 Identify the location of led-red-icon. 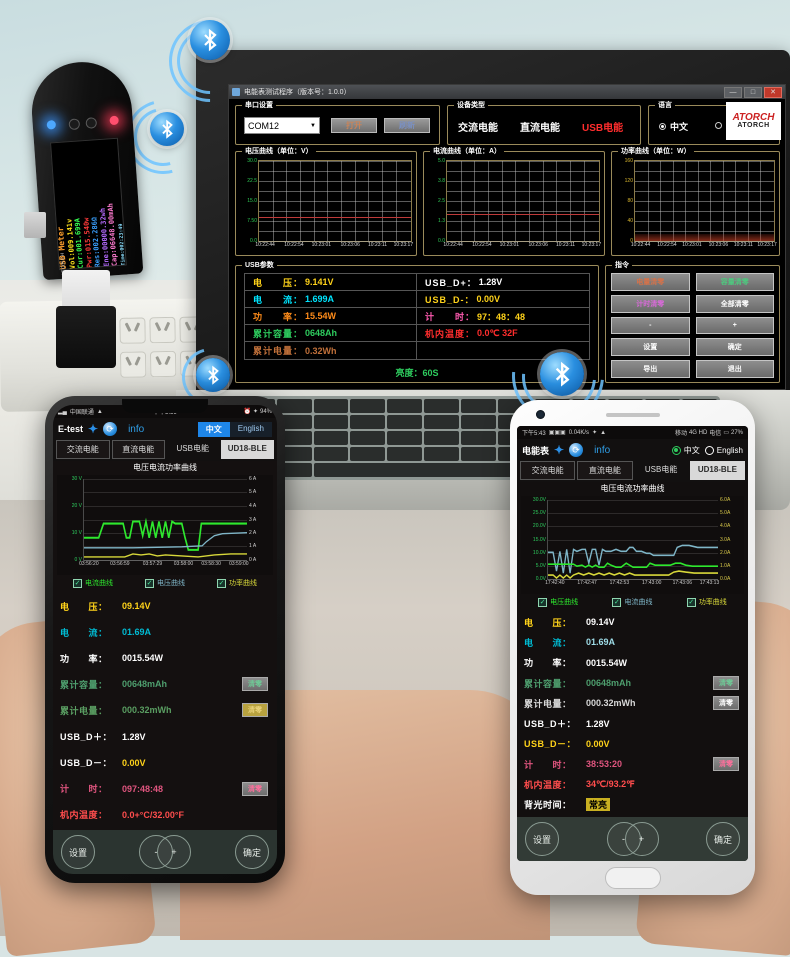
(114, 120).